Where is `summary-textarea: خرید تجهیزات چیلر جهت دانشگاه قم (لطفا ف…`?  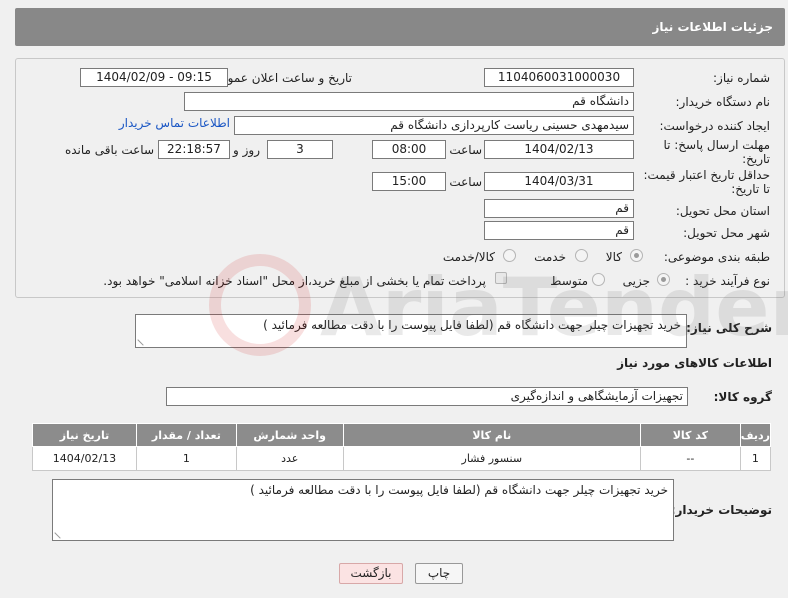
summary-textarea: خرید تجهیزات چیلر جهت دانشگاه قم (لطفا ف… is located at coordinates (411, 331).